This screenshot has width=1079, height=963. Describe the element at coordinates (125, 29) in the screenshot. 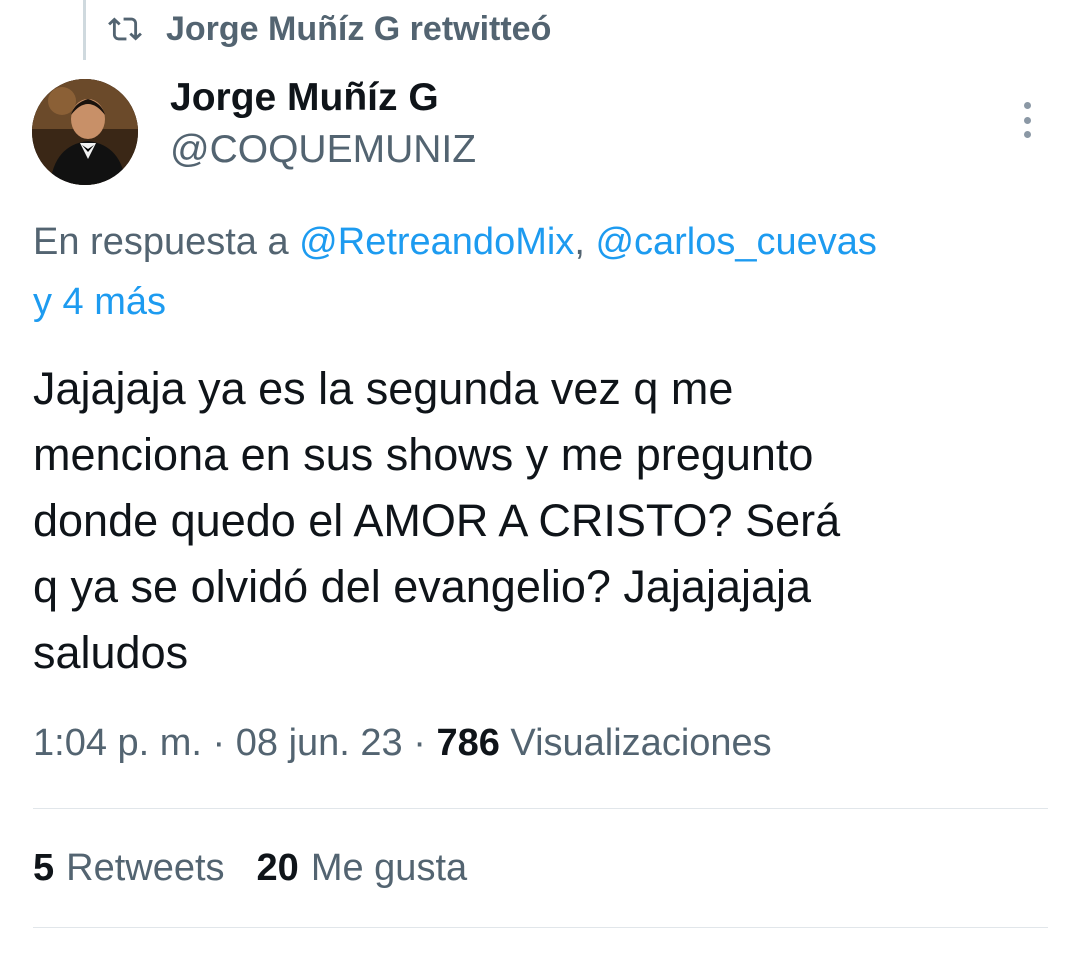

I see `retweet-icon` at that location.